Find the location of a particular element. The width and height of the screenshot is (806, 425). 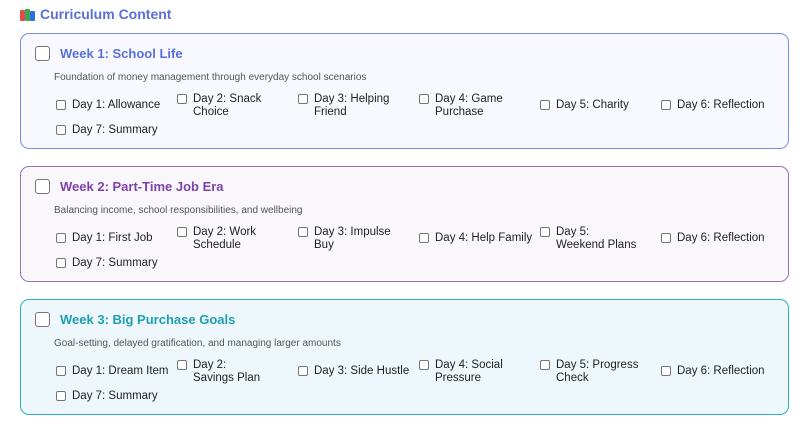

day-item: Day 3: Helping Friend is located at coordinates (348, 106).